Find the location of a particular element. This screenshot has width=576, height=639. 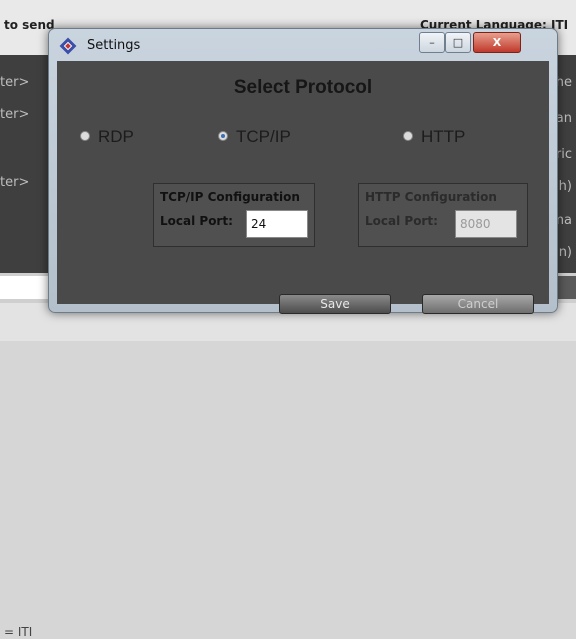

radio-tcpip-indicator is located at coordinates (223, 136).